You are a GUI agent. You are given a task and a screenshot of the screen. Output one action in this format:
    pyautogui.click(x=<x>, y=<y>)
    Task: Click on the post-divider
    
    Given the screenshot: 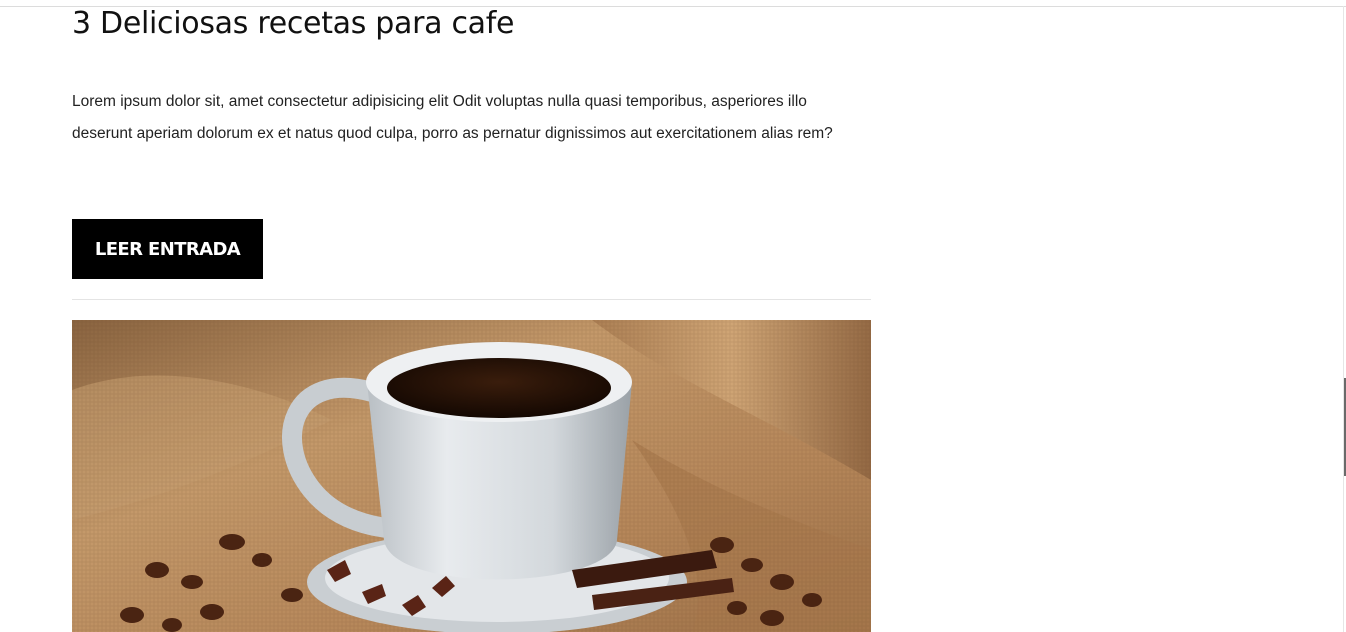 What is the action you would take?
    pyautogui.click(x=471, y=299)
    